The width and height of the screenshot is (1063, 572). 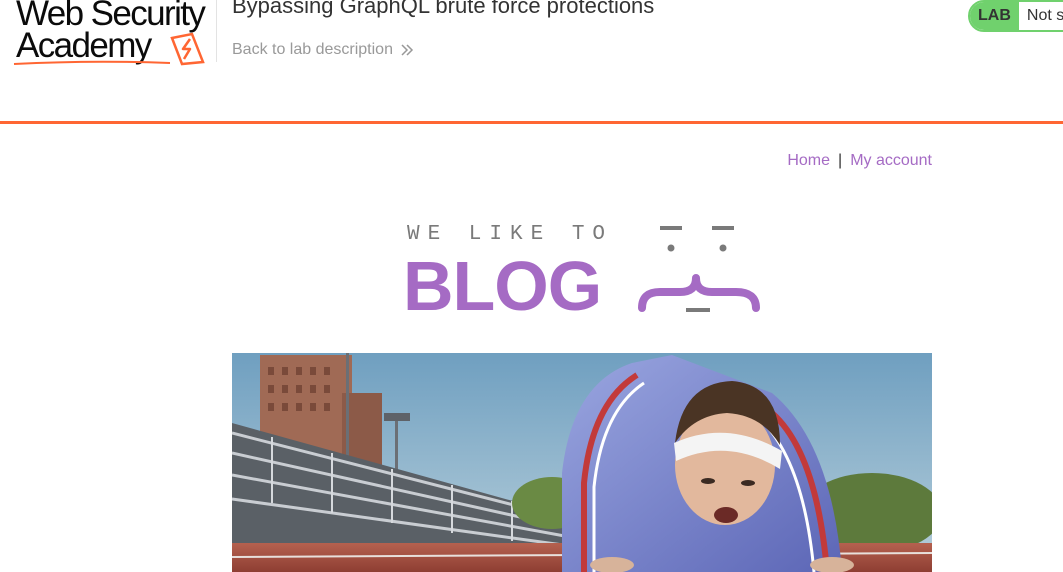 I want to click on lab-badge: LAB, so click(x=994, y=16).